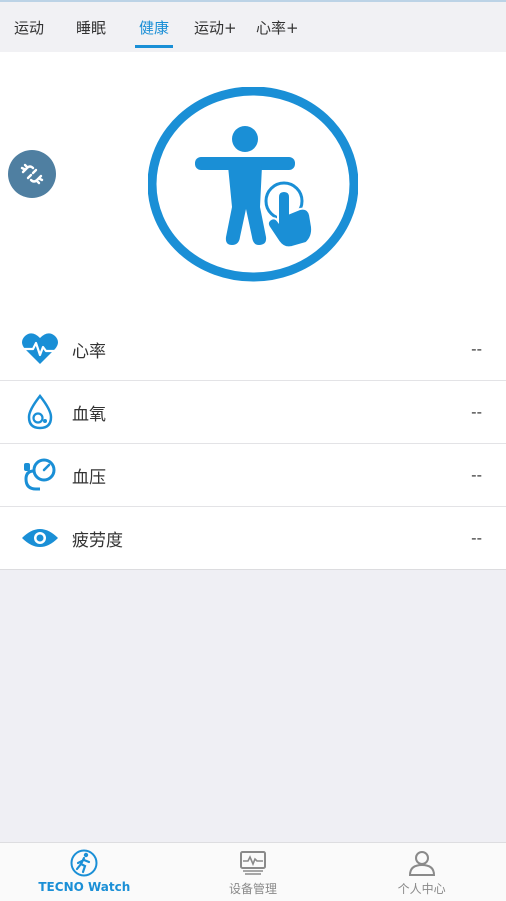  I want to click on metric-row-fatigue: 疲劳度 --, so click(253, 538).